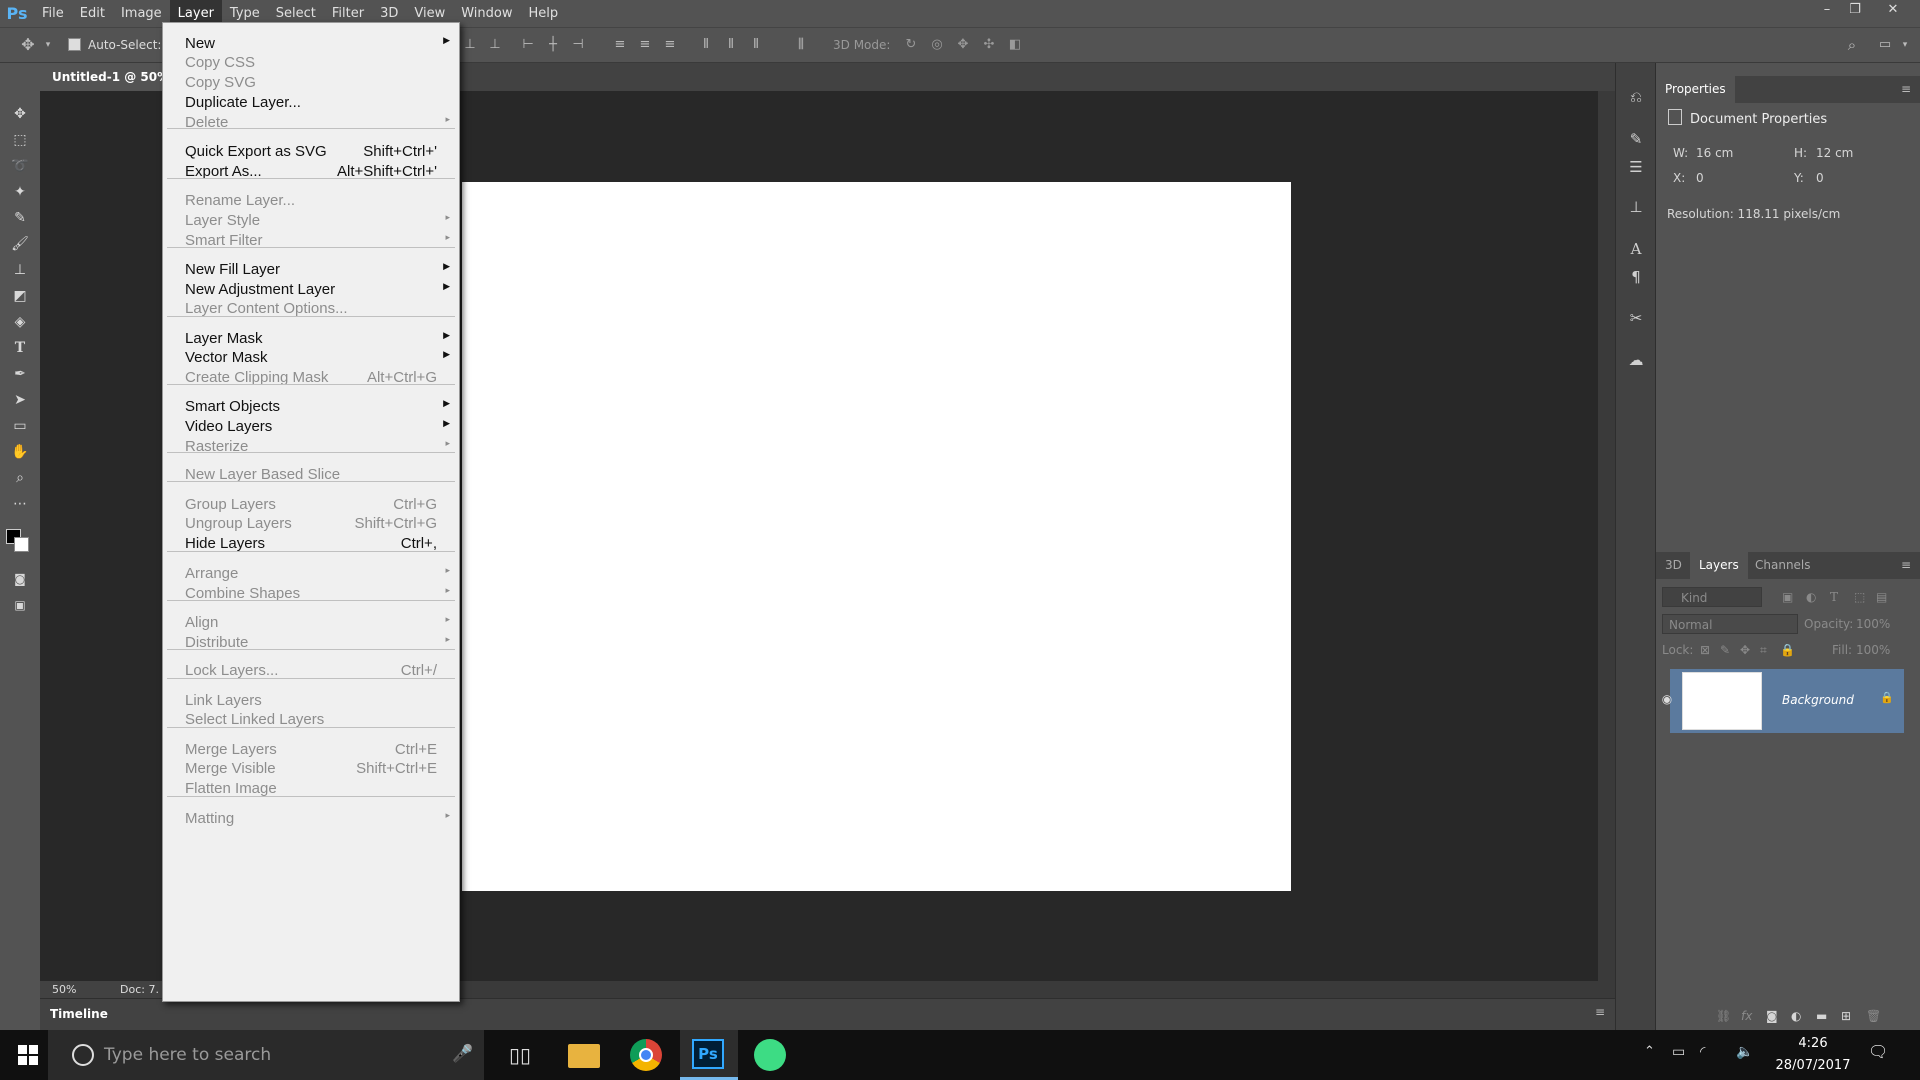 The height and width of the screenshot is (1080, 1920). What do you see at coordinates (1606, 536) in the screenshot?
I see `vertical-scrollbar` at bounding box center [1606, 536].